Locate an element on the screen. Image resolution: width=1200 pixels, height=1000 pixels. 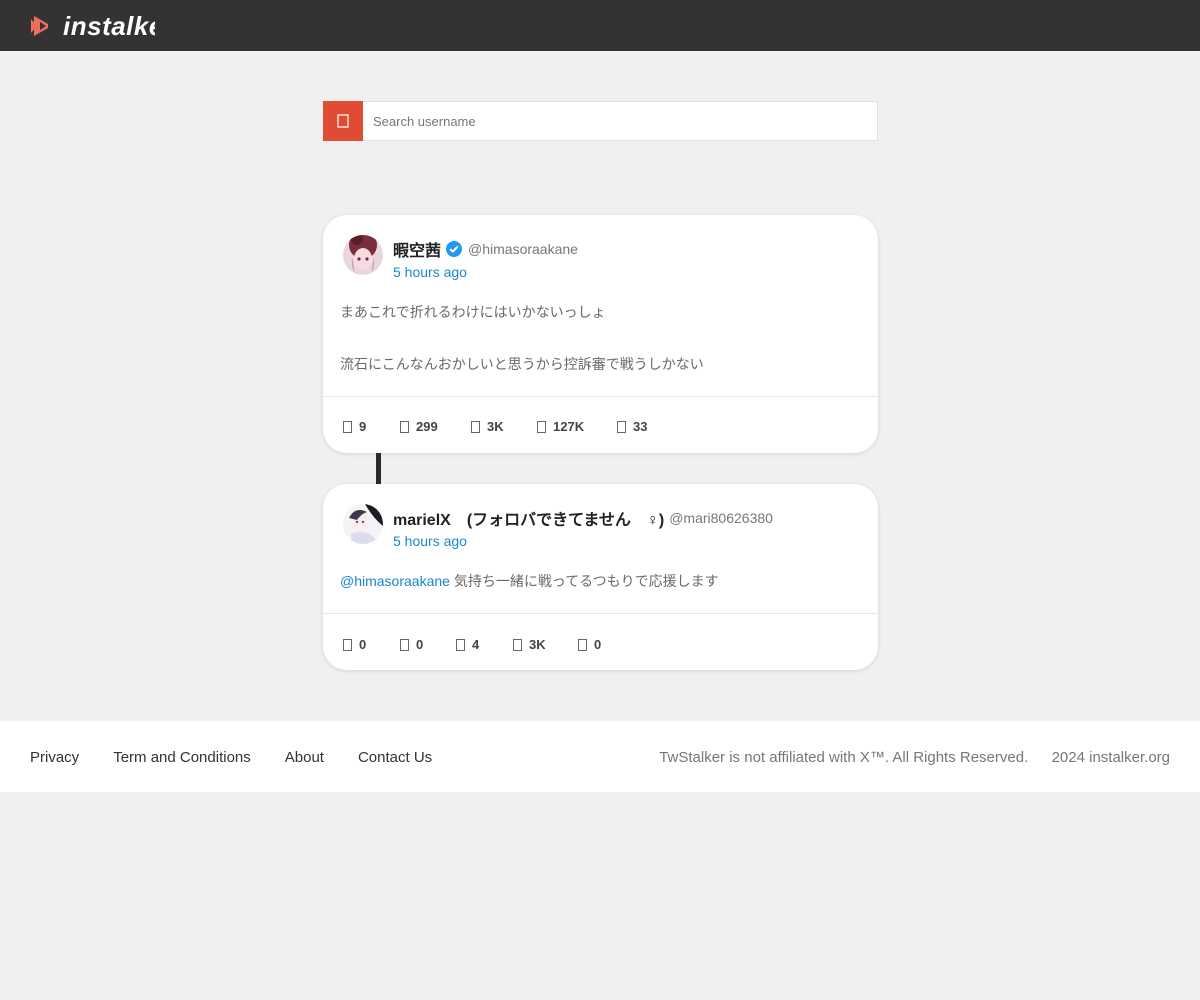
about-link: About is located at coordinates (304, 757).